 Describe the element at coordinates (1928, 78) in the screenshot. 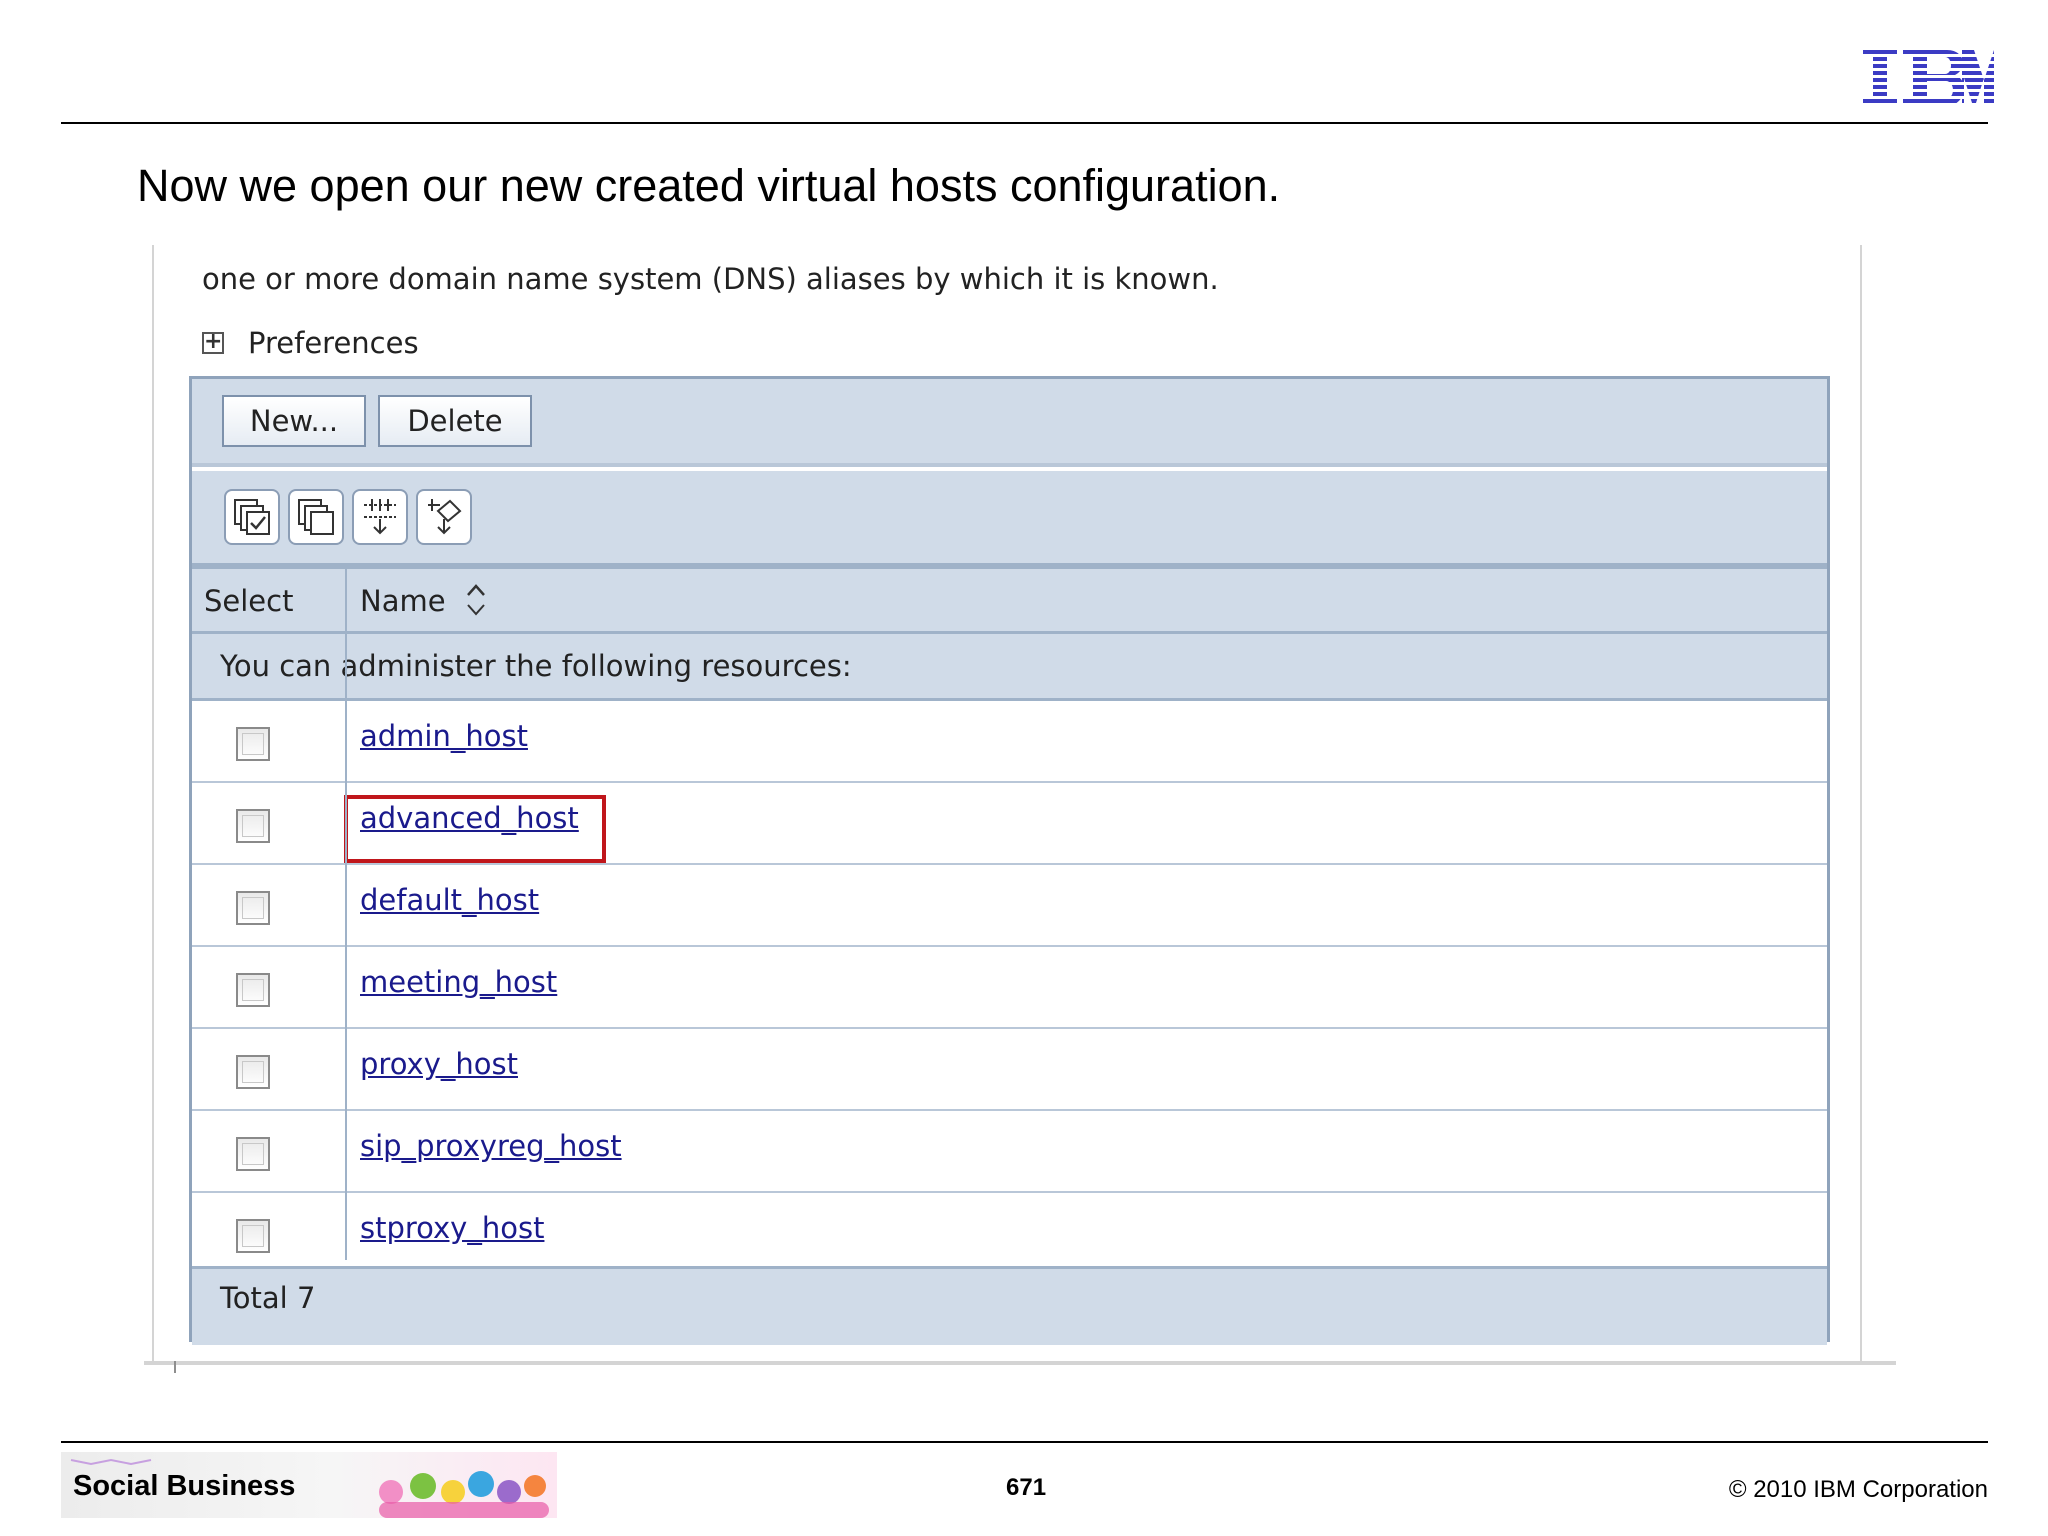

I see `ibm-logo` at that location.